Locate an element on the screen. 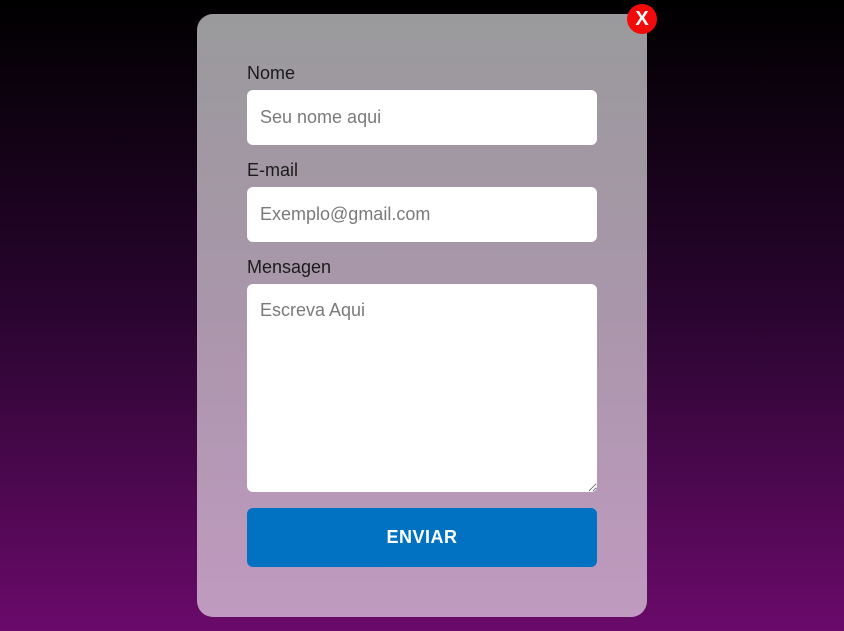 Image resolution: width=844 pixels, height=631 pixels. email-label: E-mail is located at coordinates (273, 170).